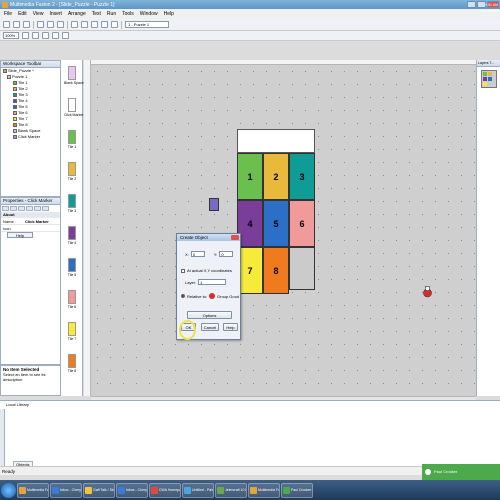 The width and height of the screenshot is (500, 500). Describe the element at coordinates (471, 4) in the screenshot. I see `minimize-button` at that location.